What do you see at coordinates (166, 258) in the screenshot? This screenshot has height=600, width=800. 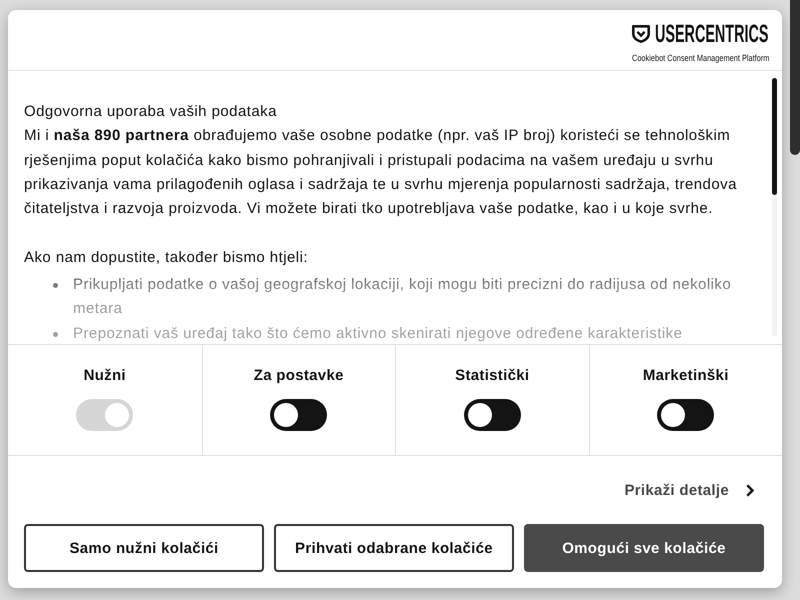 I see `purposes-intro: Ako nam dopustite, također bismo htjeli:` at bounding box center [166, 258].